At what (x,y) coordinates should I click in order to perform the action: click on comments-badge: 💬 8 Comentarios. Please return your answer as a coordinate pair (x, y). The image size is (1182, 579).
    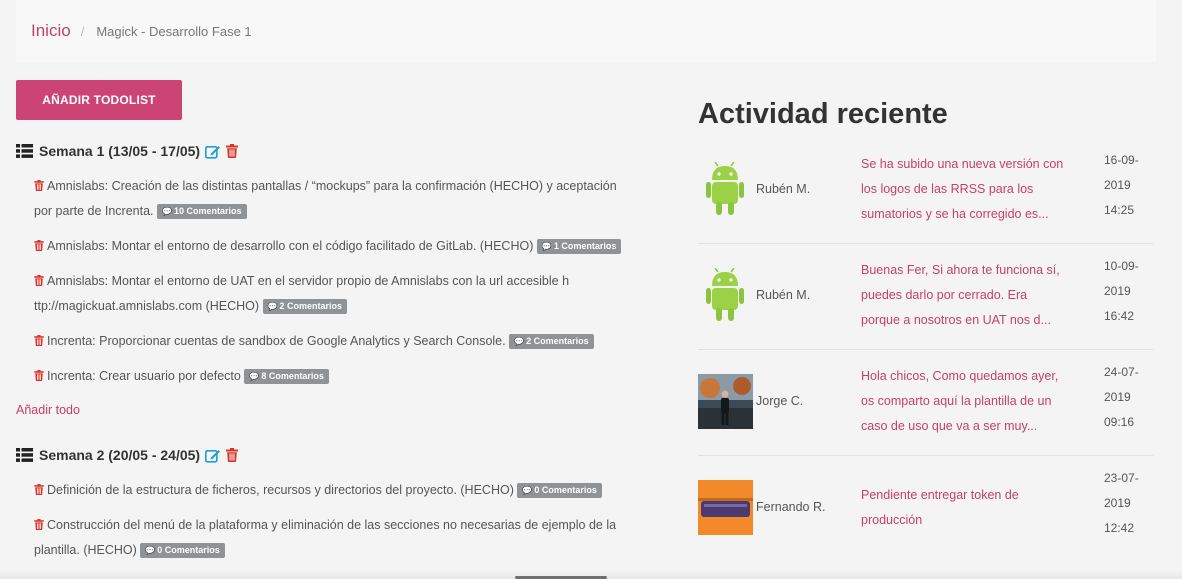
    Looking at the image, I should click on (286, 376).